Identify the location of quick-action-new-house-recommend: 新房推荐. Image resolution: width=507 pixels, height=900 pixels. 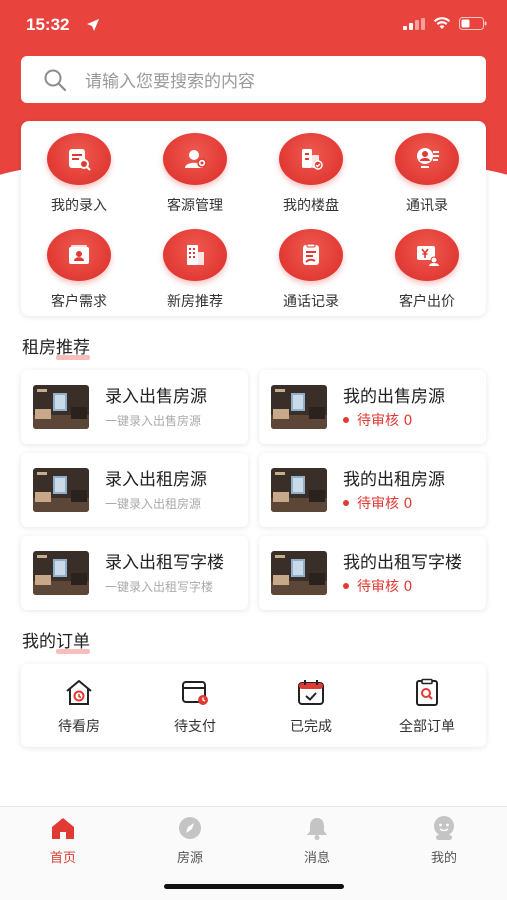
(195, 270).